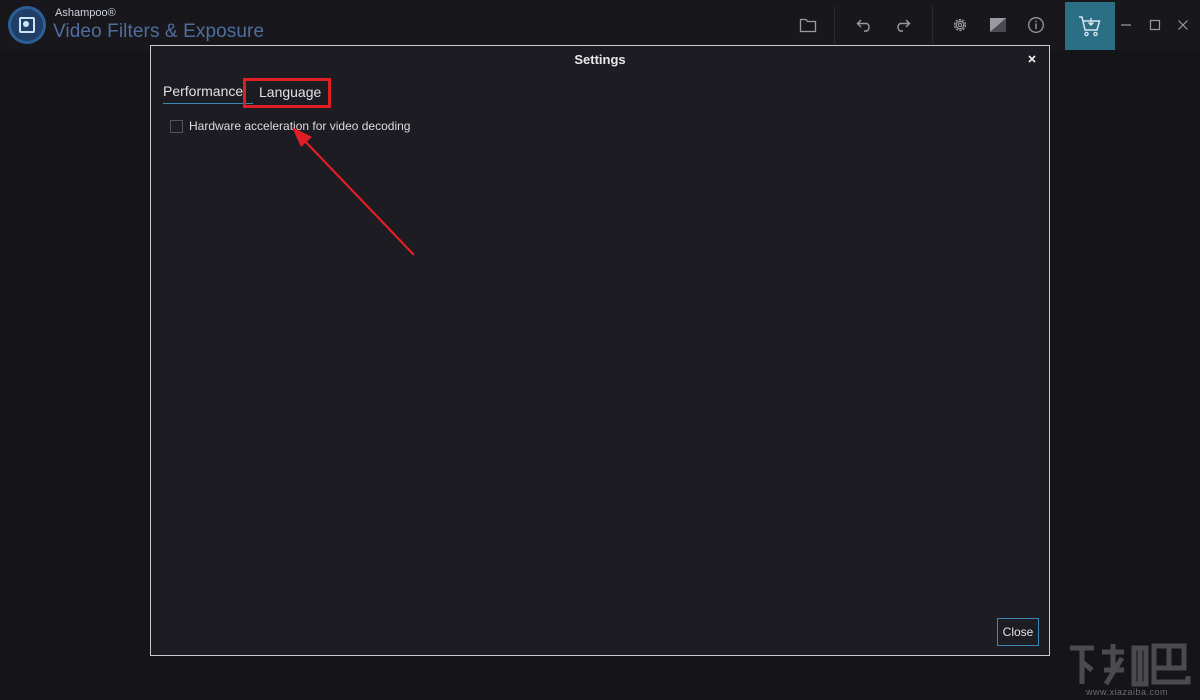 Image resolution: width=1200 pixels, height=700 pixels. What do you see at coordinates (1018, 632) in the screenshot?
I see `close-button: Close` at bounding box center [1018, 632].